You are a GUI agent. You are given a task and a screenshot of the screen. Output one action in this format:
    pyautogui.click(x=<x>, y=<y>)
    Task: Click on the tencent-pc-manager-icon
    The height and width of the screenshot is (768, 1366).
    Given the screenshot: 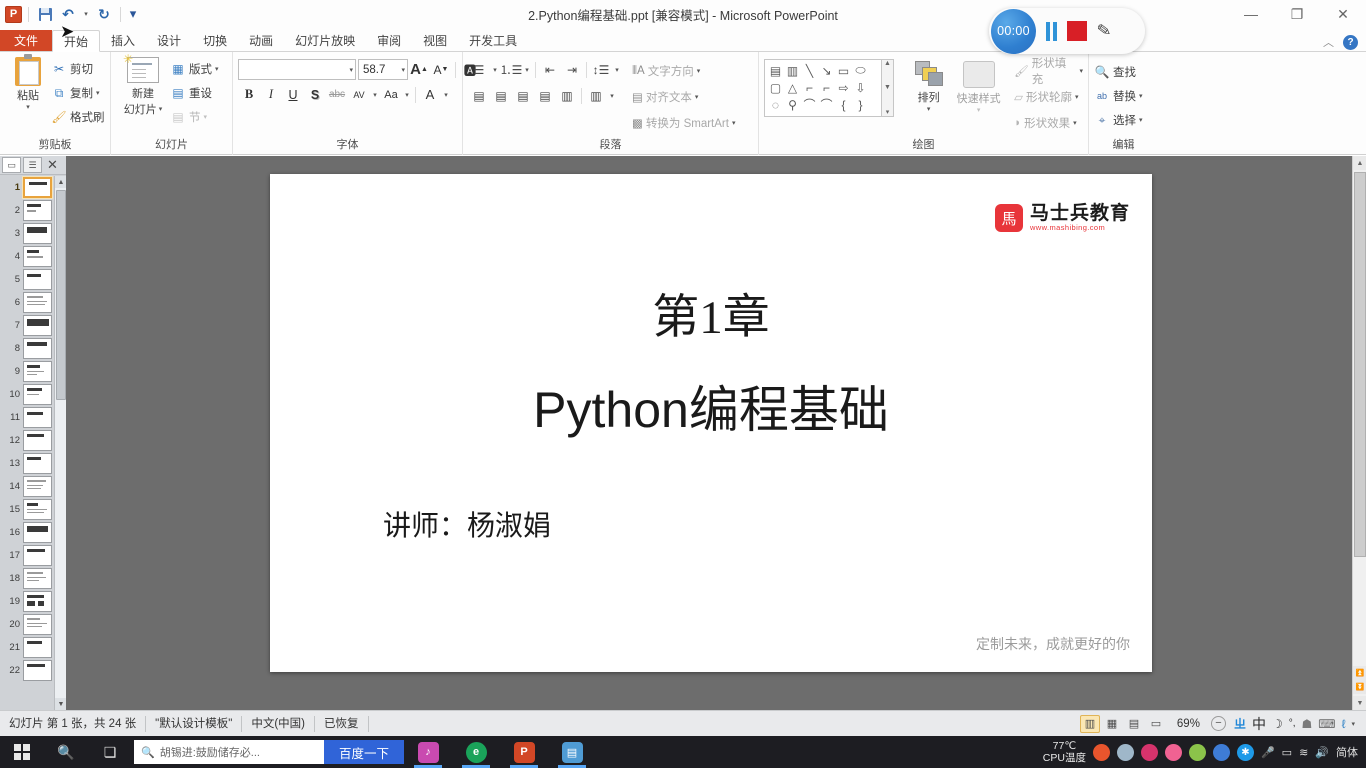 What is the action you would take?
    pyautogui.click(x=1221, y=752)
    